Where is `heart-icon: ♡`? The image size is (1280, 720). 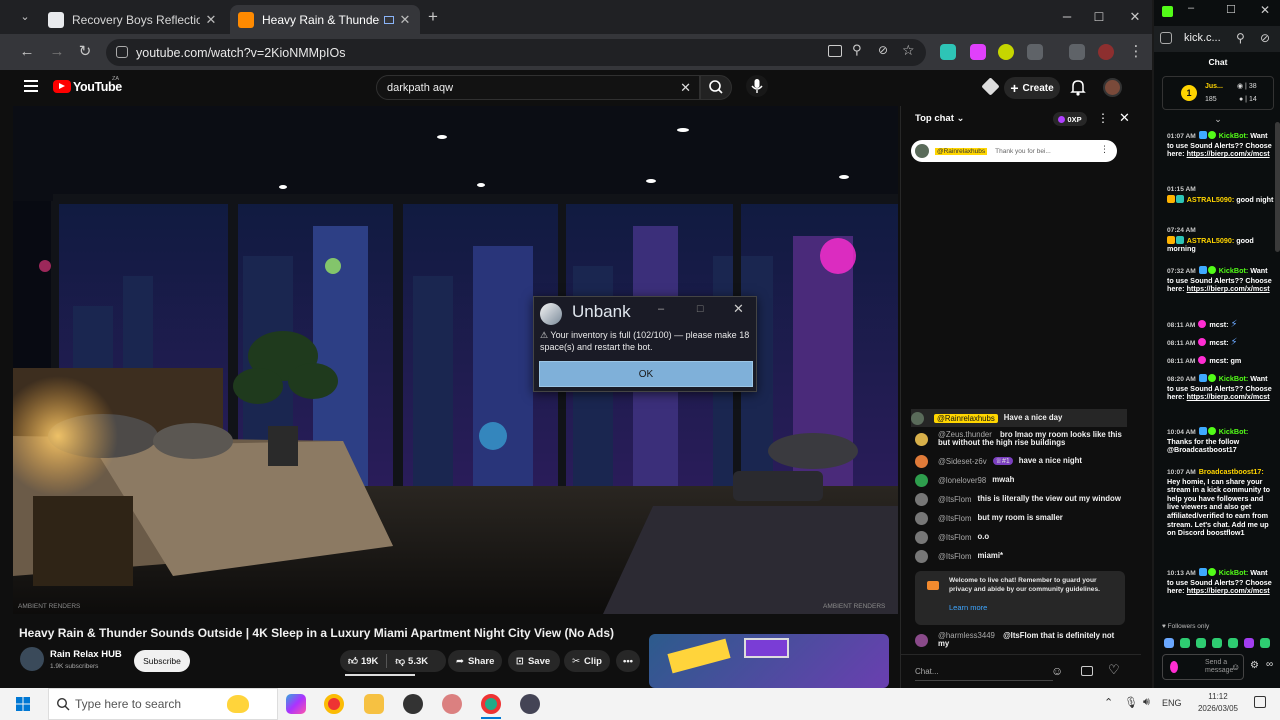
heart-icon: ♡ is located at coordinates (1114, 670).